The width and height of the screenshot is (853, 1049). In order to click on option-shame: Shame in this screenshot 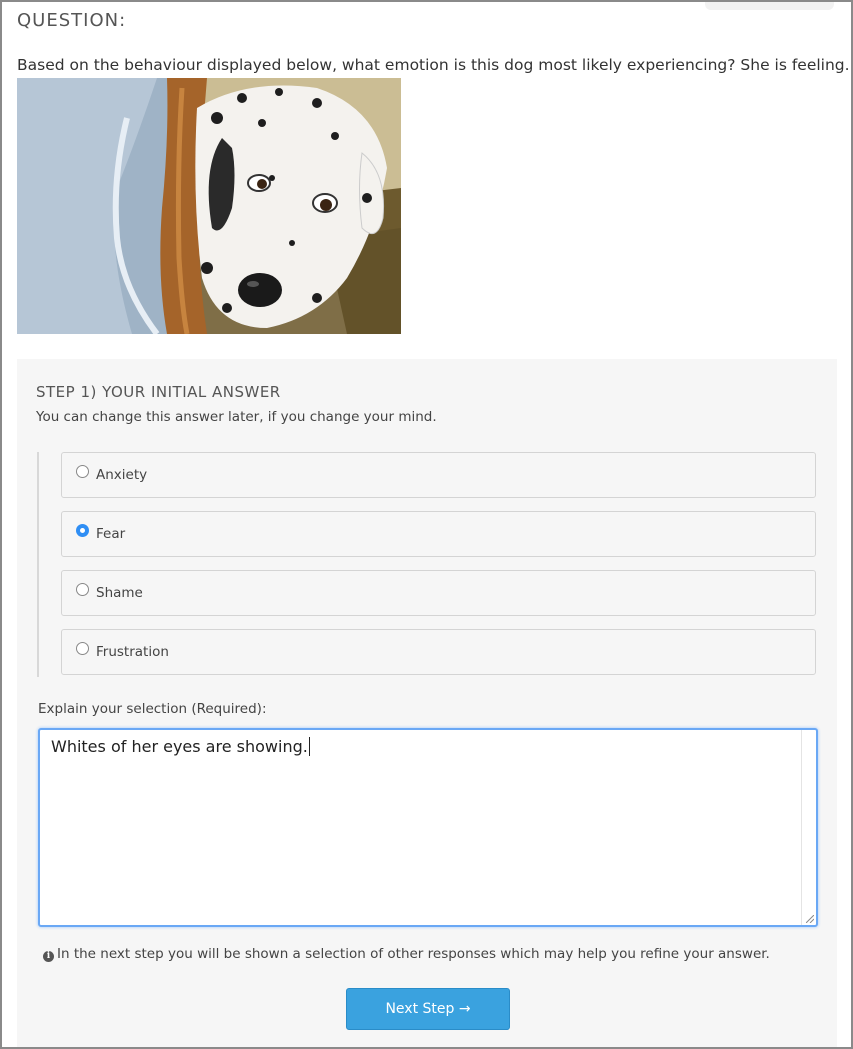, I will do `click(438, 593)`.